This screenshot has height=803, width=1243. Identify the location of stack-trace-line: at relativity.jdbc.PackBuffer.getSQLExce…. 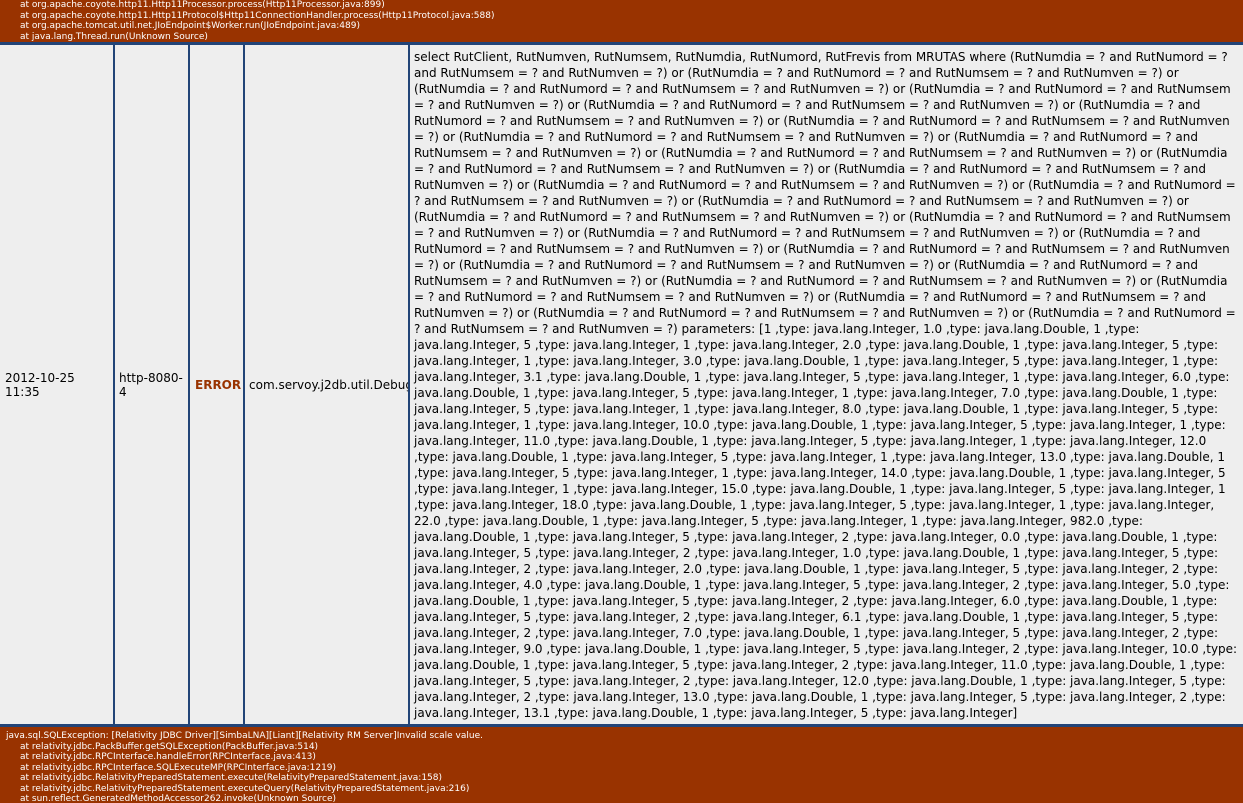
(169, 746).